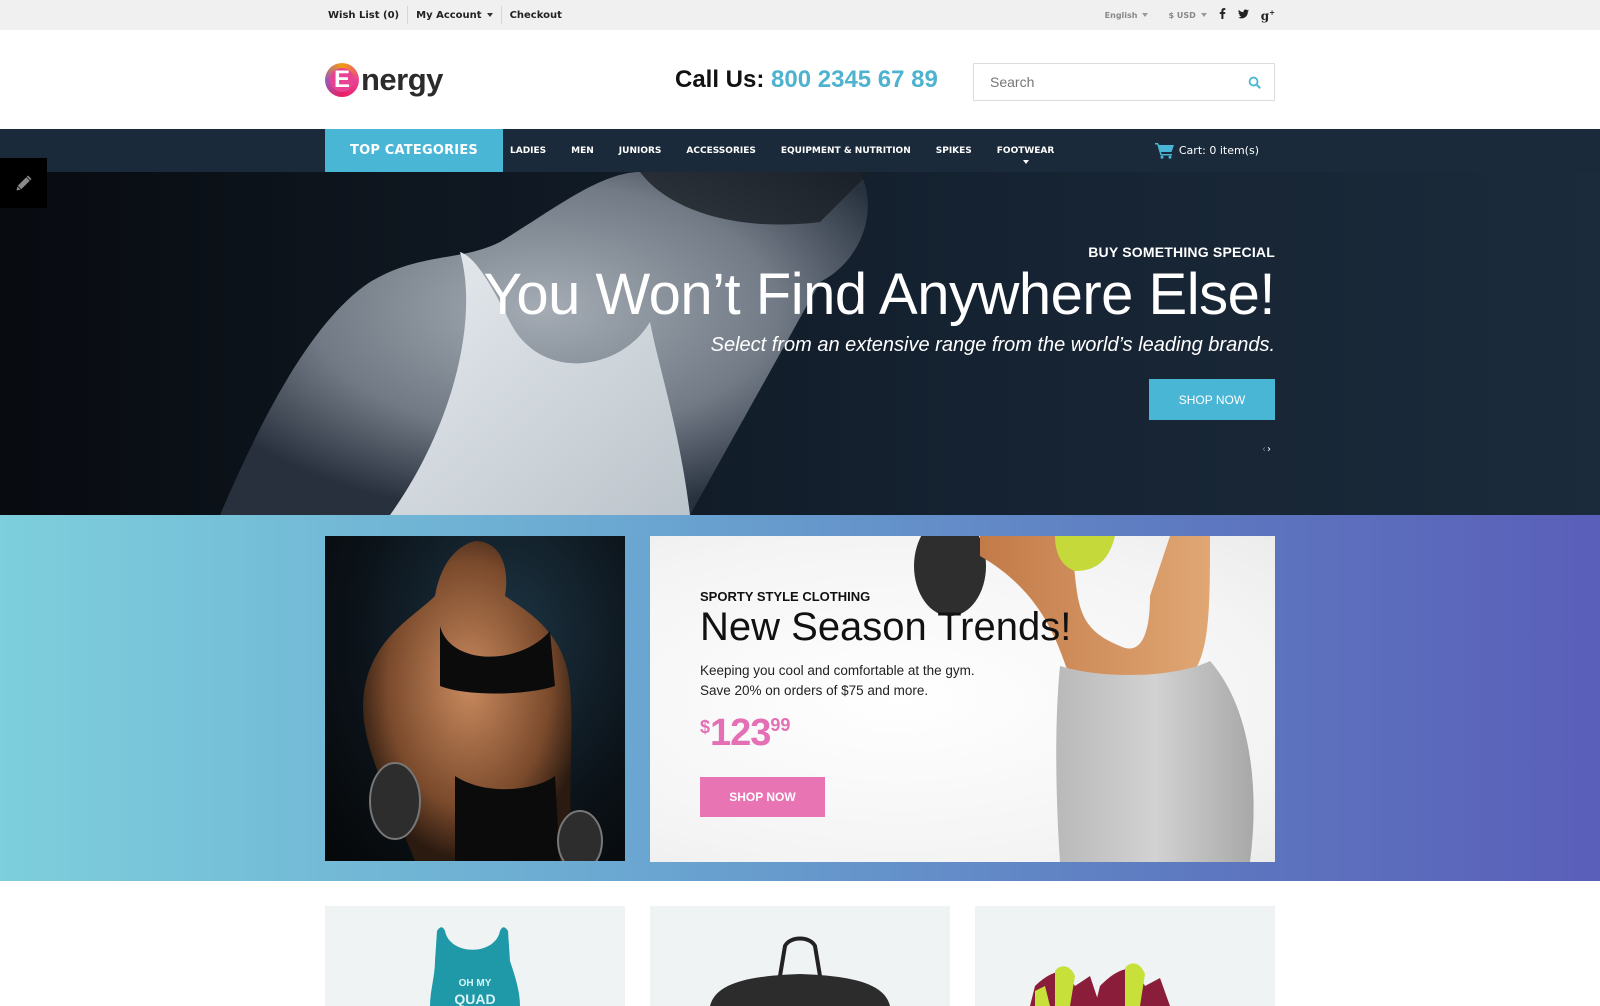 This screenshot has height=1006, width=1600. Describe the element at coordinates (1212, 399) in the screenshot. I see `hero-shop-now-button: SHOP NOW` at that location.